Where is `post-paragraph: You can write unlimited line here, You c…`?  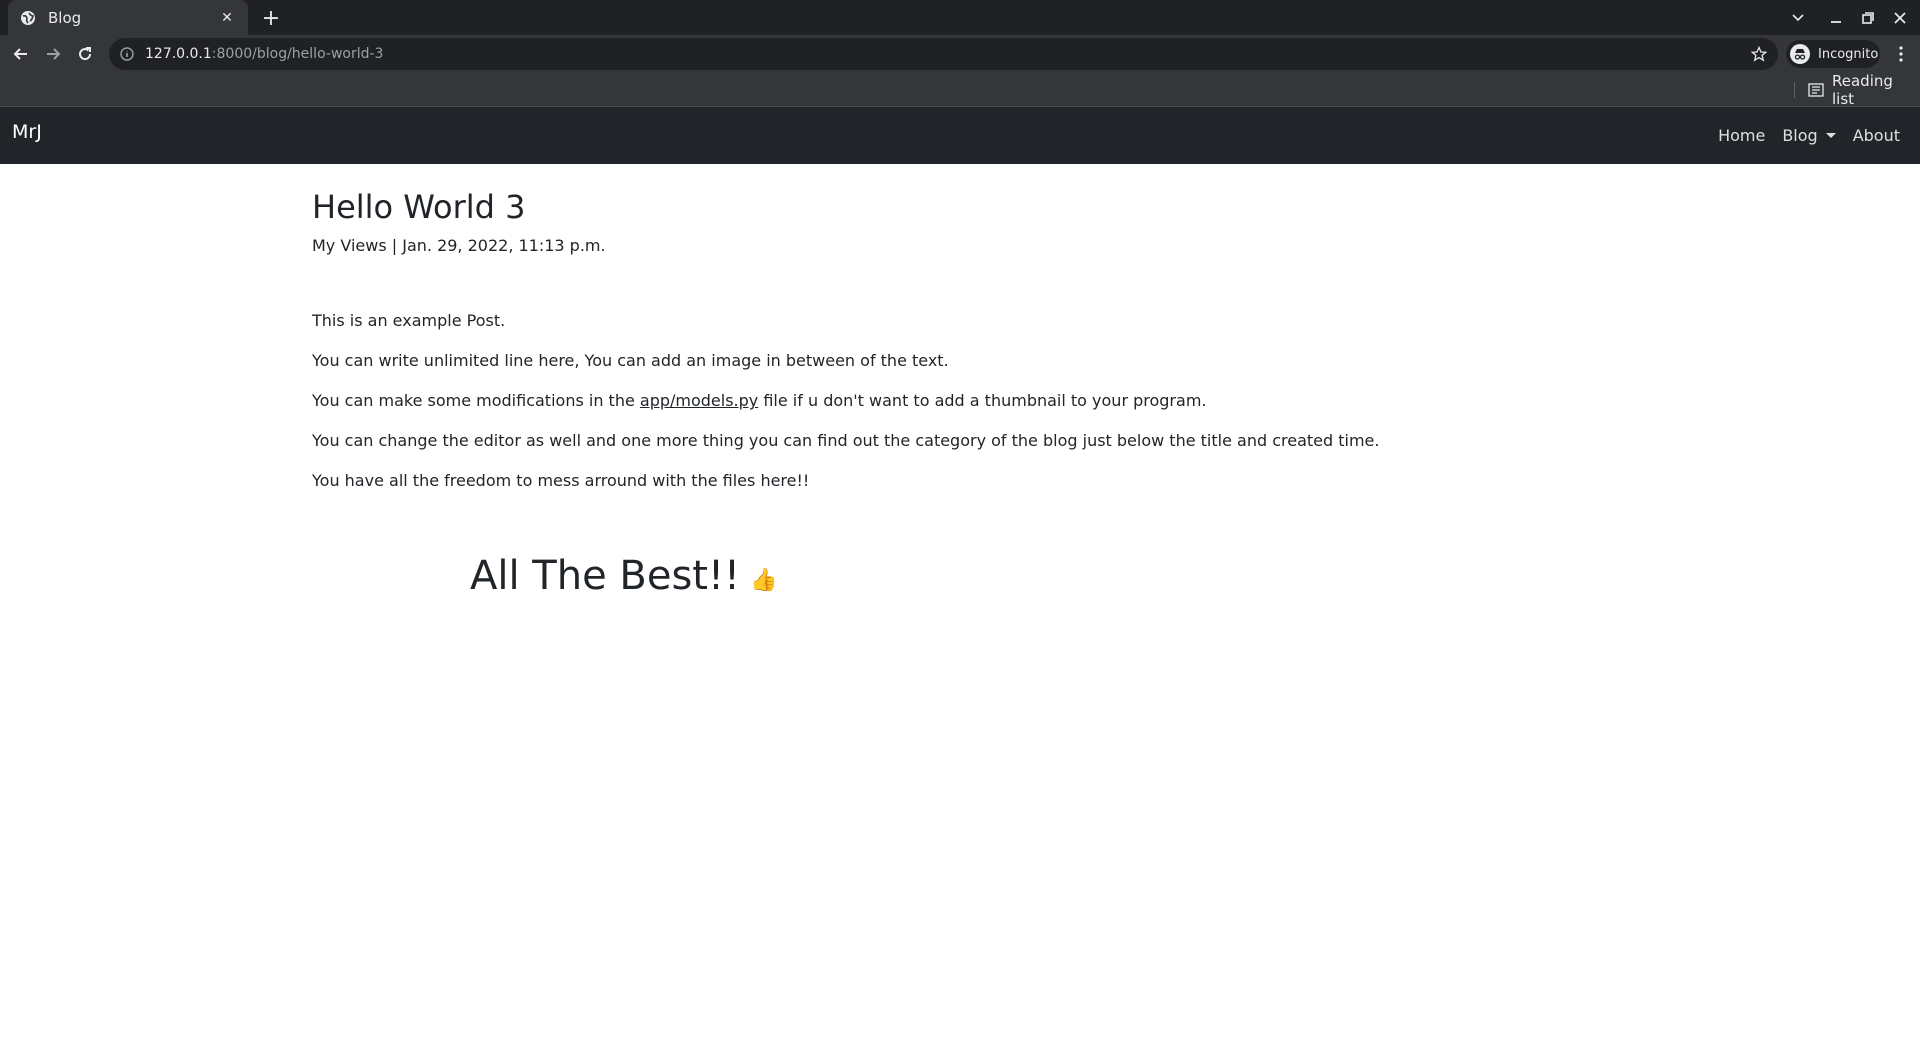 post-paragraph: You can write unlimited line here, You c… is located at coordinates (630, 361).